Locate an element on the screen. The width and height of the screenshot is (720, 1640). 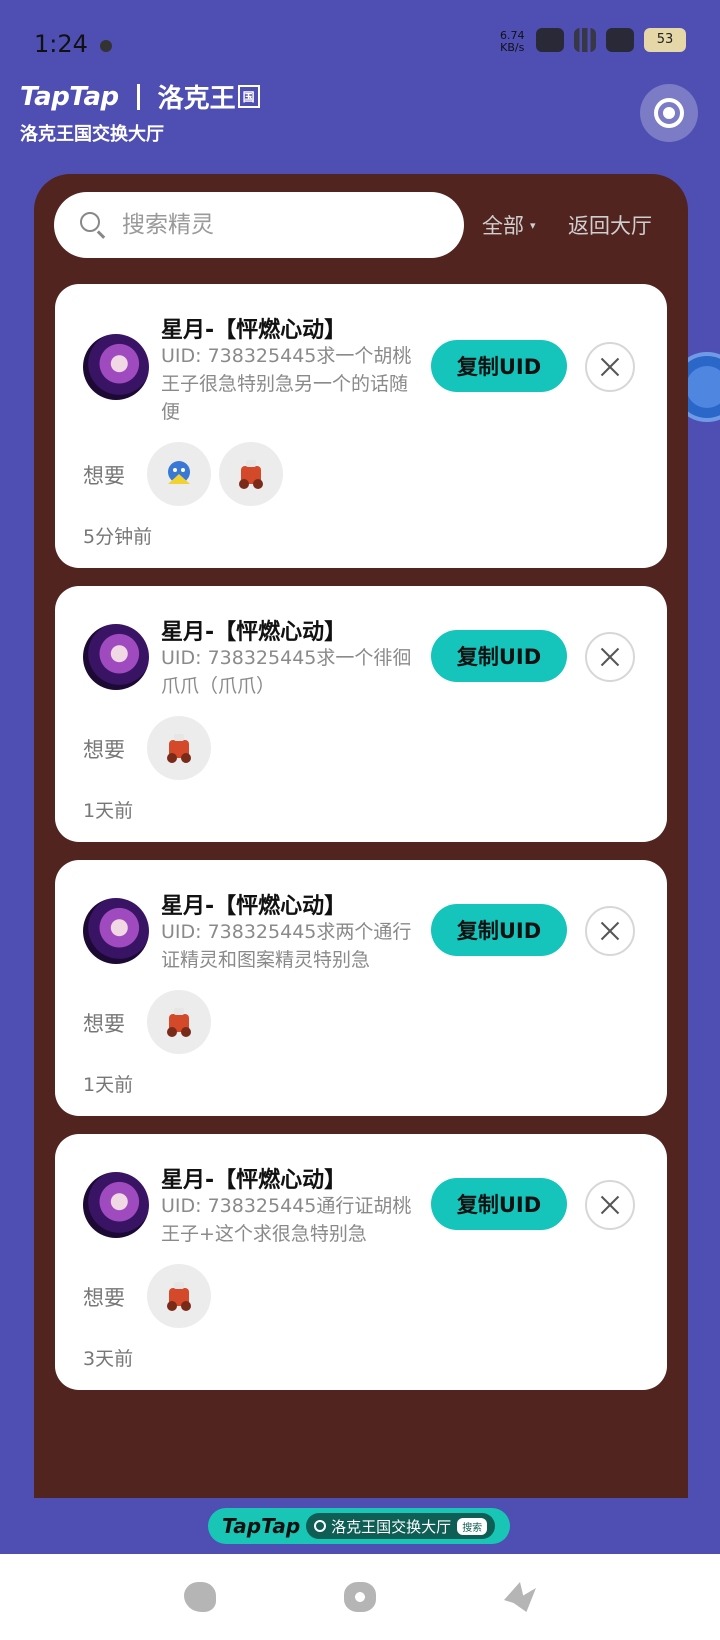
banner-search-pill: 洛克王国交换大厅 搜索 is located at coordinates (401, 1526).